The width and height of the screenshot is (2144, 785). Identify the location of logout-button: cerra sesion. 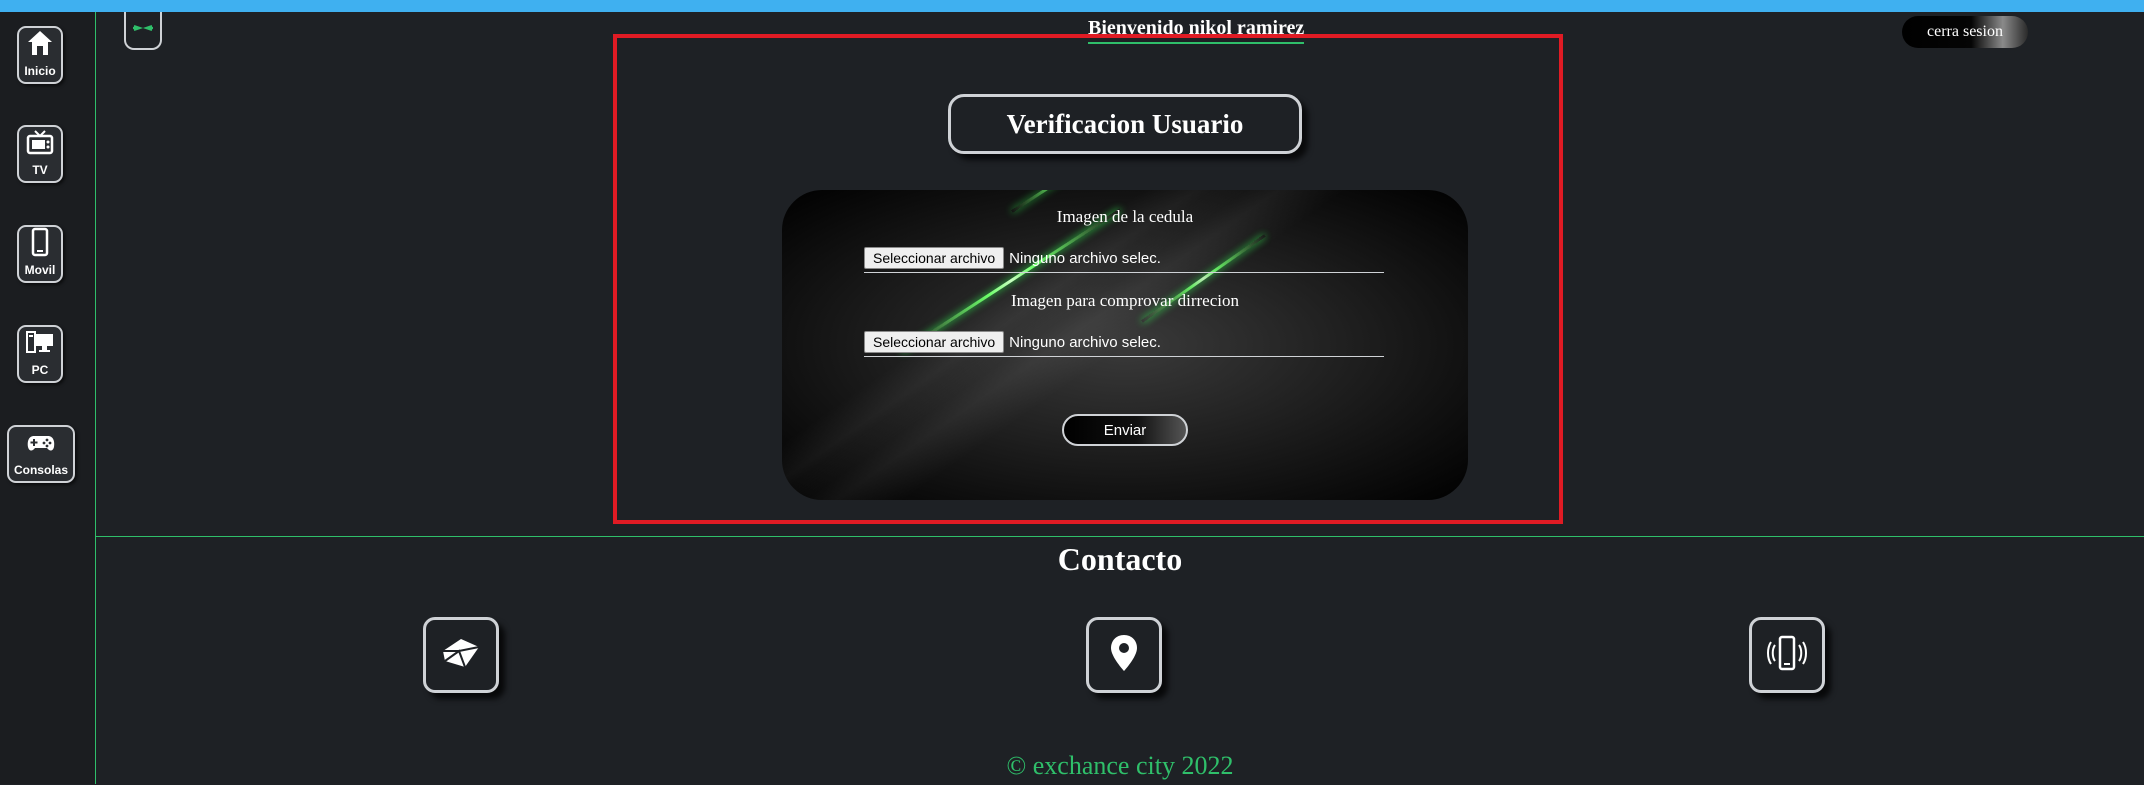
(1965, 32).